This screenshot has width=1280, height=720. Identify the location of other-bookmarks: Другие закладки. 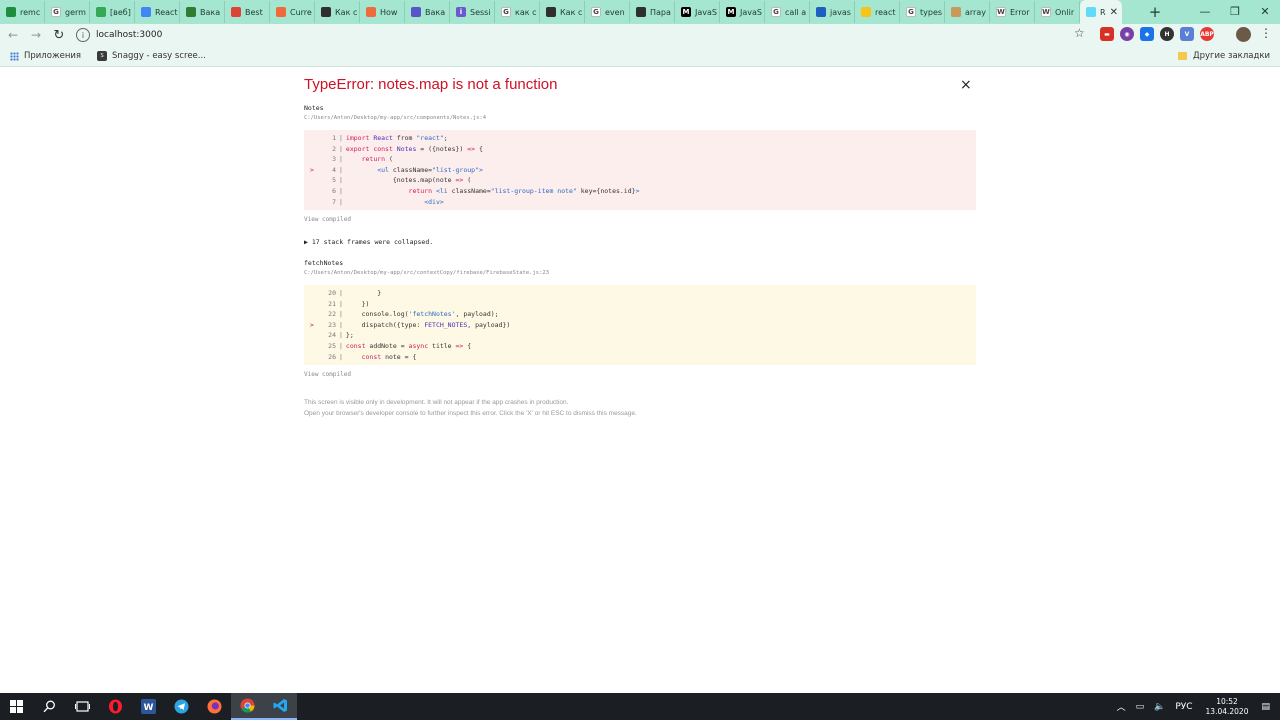
(1223, 56).